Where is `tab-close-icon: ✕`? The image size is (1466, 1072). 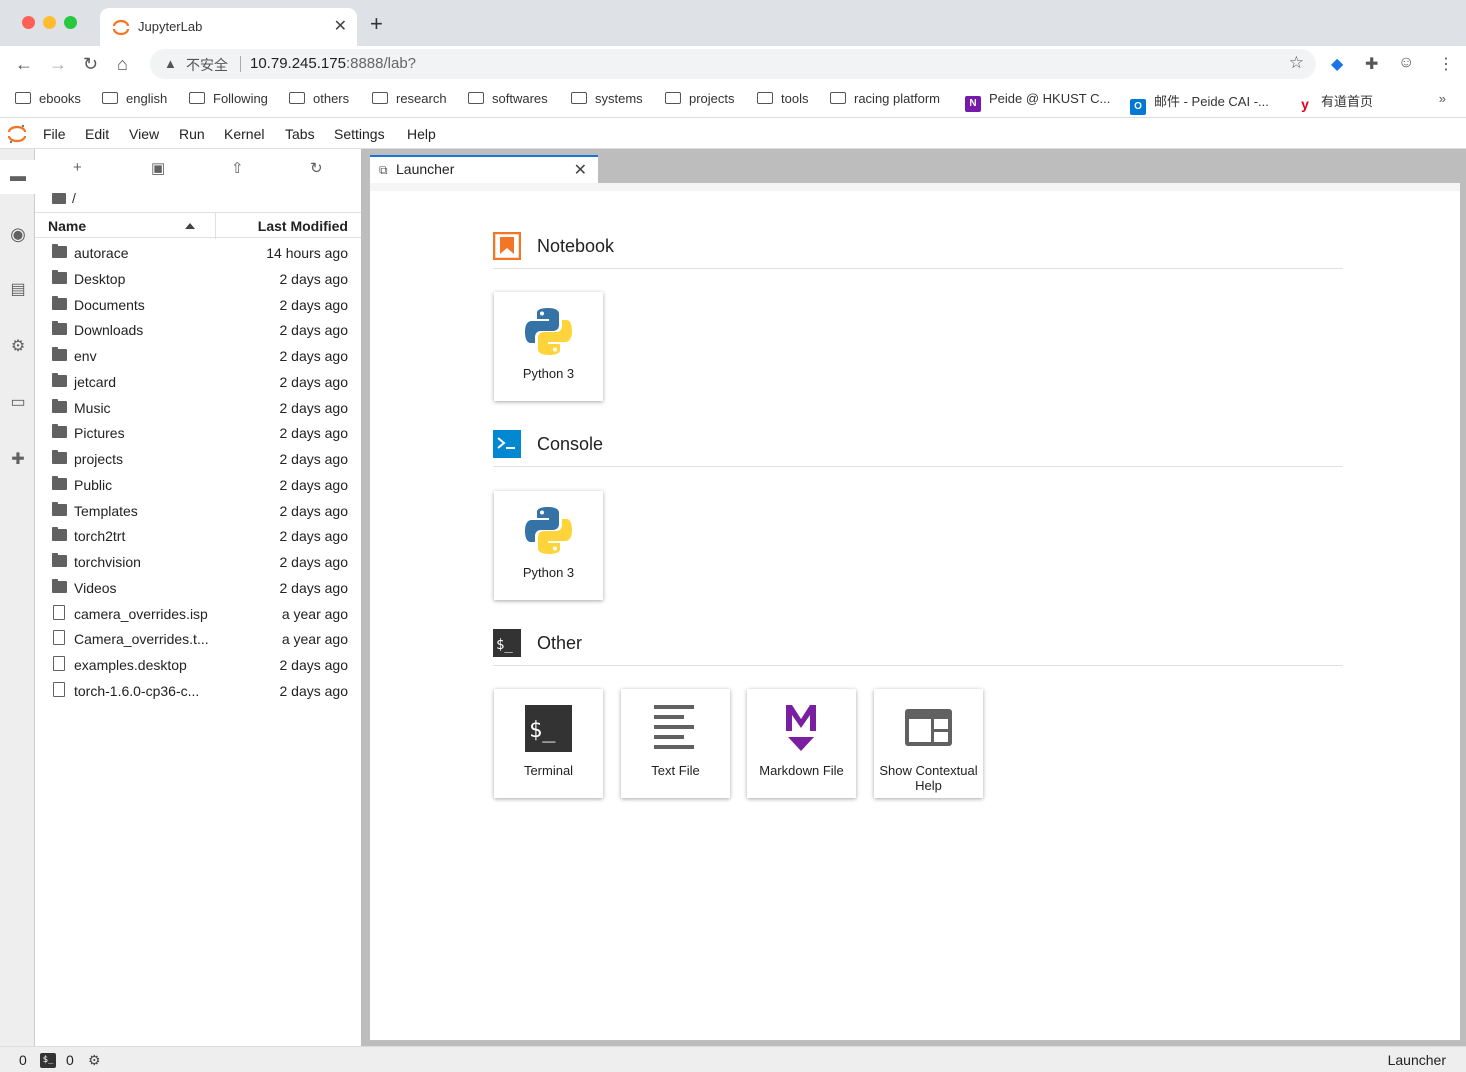 tab-close-icon: ✕ is located at coordinates (340, 26).